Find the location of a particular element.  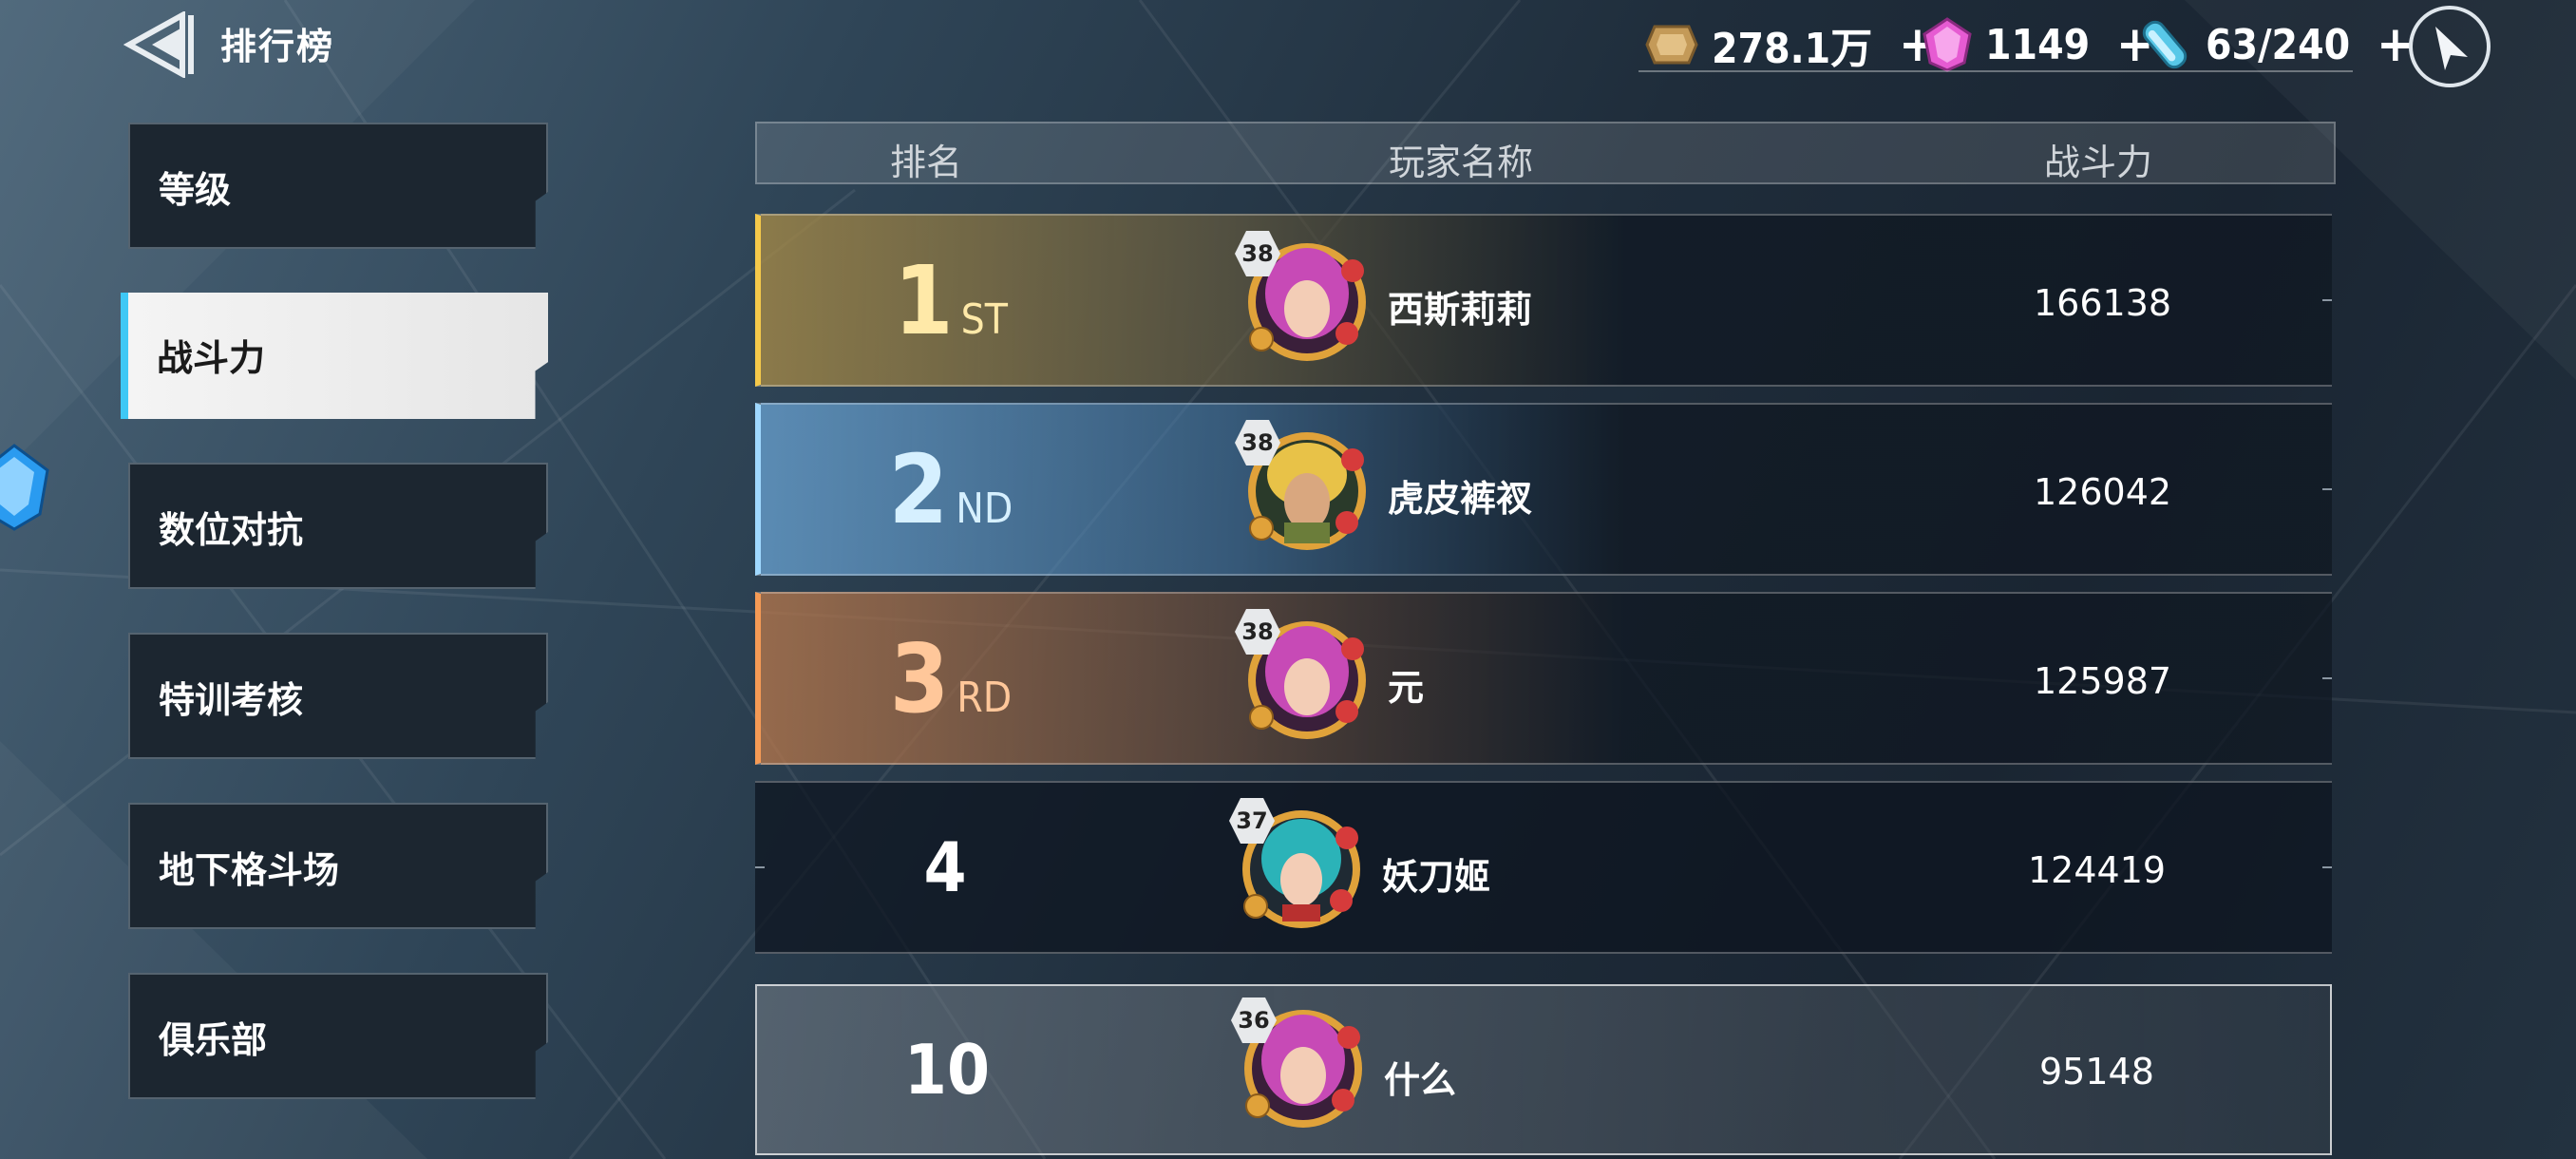

tab-digital-battle-label: 数位对抗 is located at coordinates (231, 530).